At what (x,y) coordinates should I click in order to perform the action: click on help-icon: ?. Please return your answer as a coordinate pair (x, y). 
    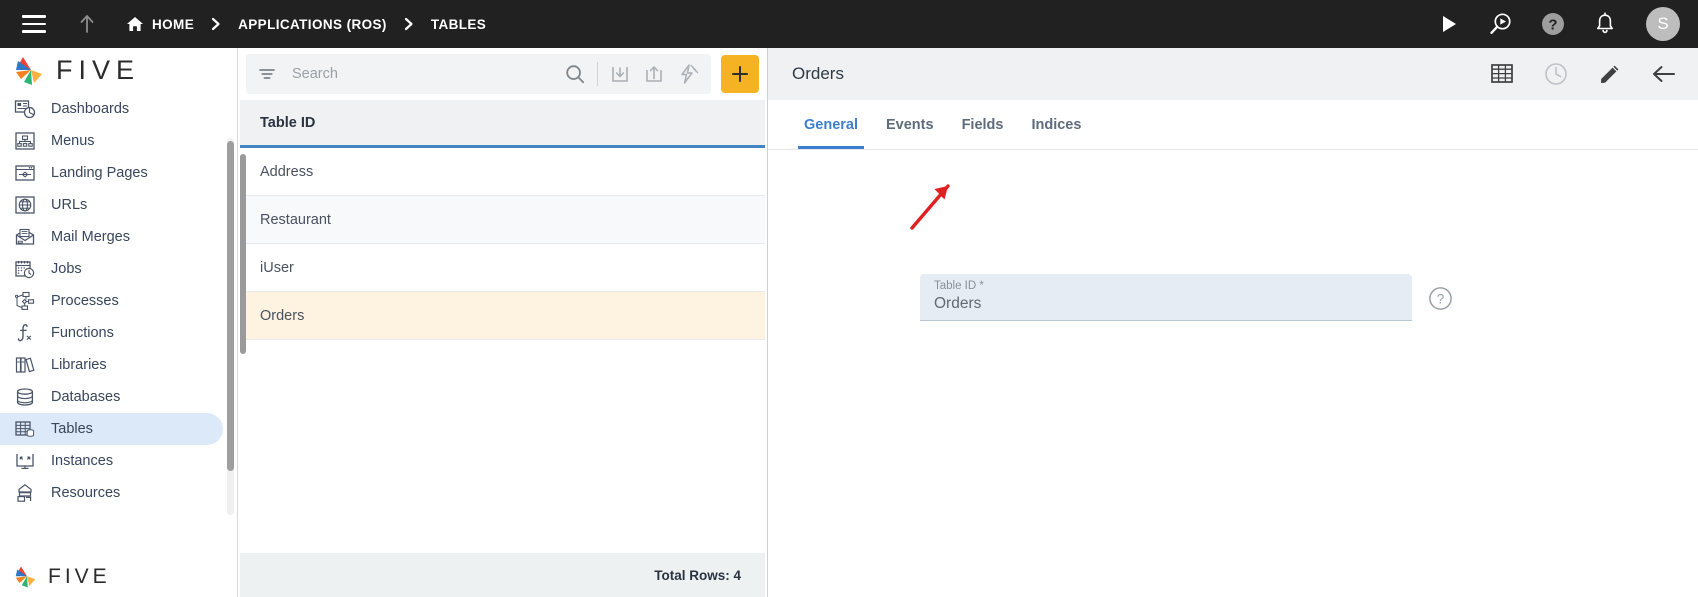
    Looking at the image, I should click on (1553, 24).